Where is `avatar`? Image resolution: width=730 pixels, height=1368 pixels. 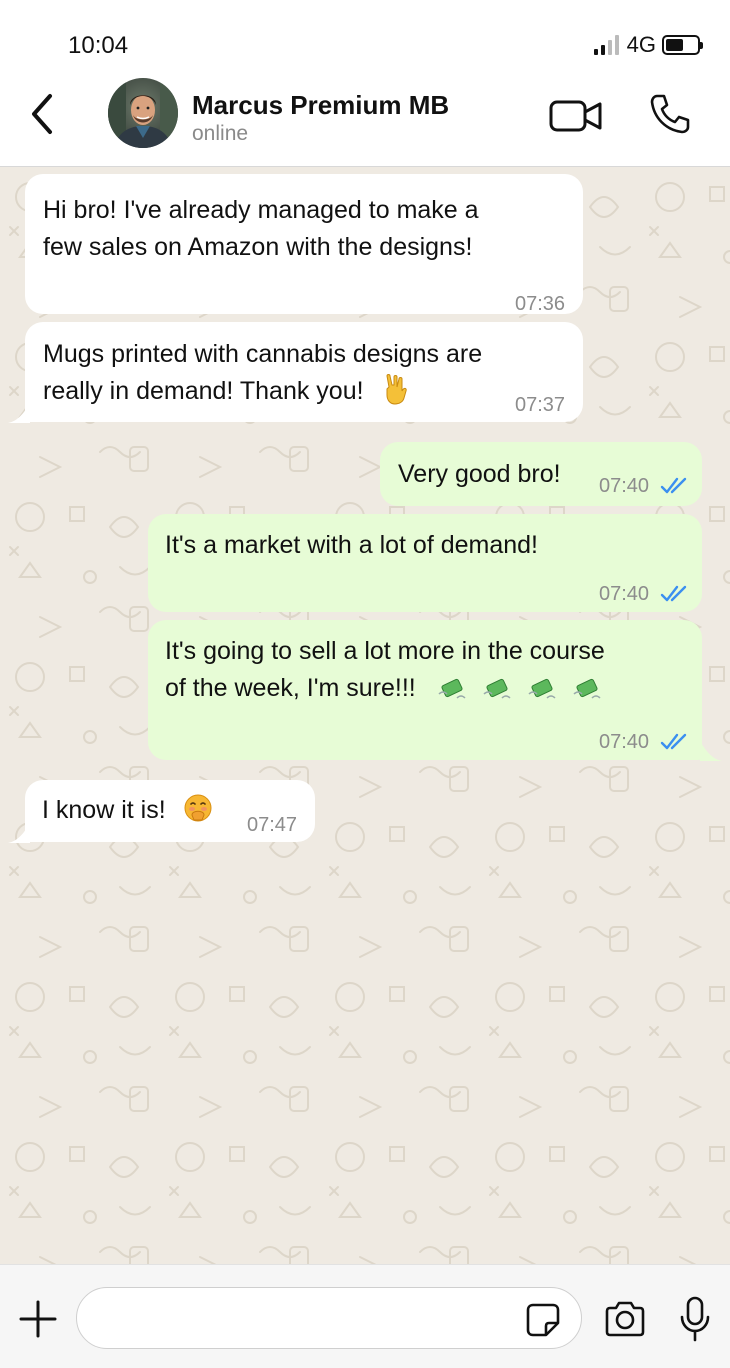
avatar is located at coordinates (143, 113).